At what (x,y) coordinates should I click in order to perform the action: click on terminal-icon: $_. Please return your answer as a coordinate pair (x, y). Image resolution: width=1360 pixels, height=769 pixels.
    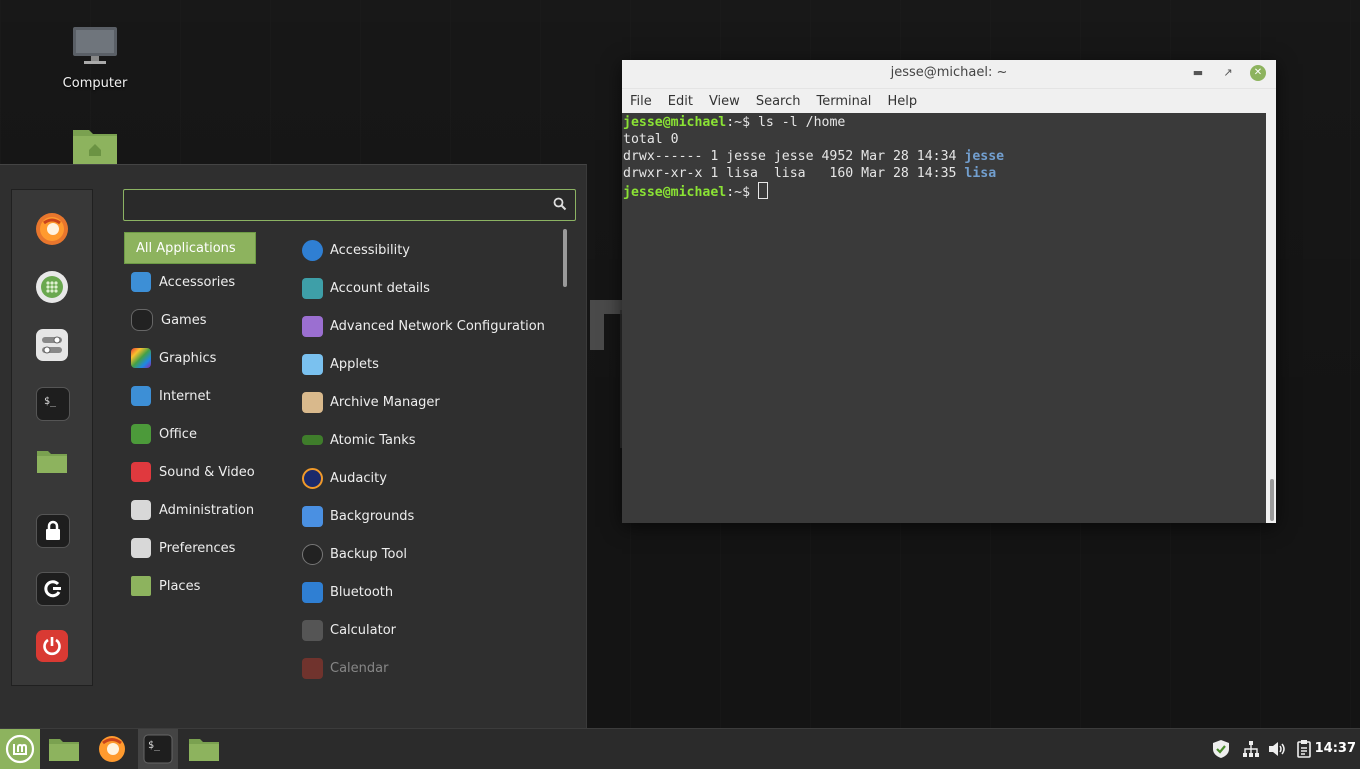
    Looking at the image, I should click on (50, 401).